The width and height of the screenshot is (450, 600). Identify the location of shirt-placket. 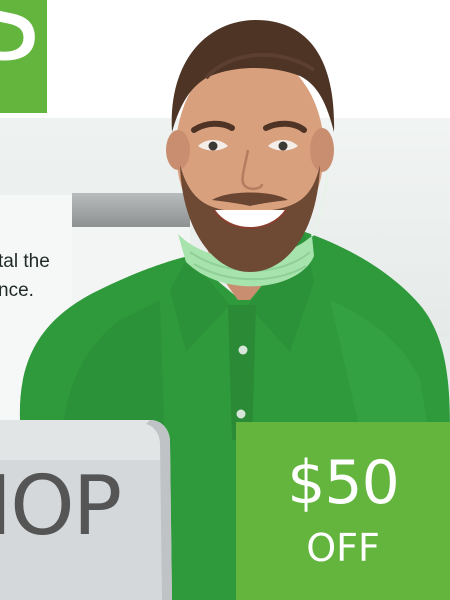
(242, 372).